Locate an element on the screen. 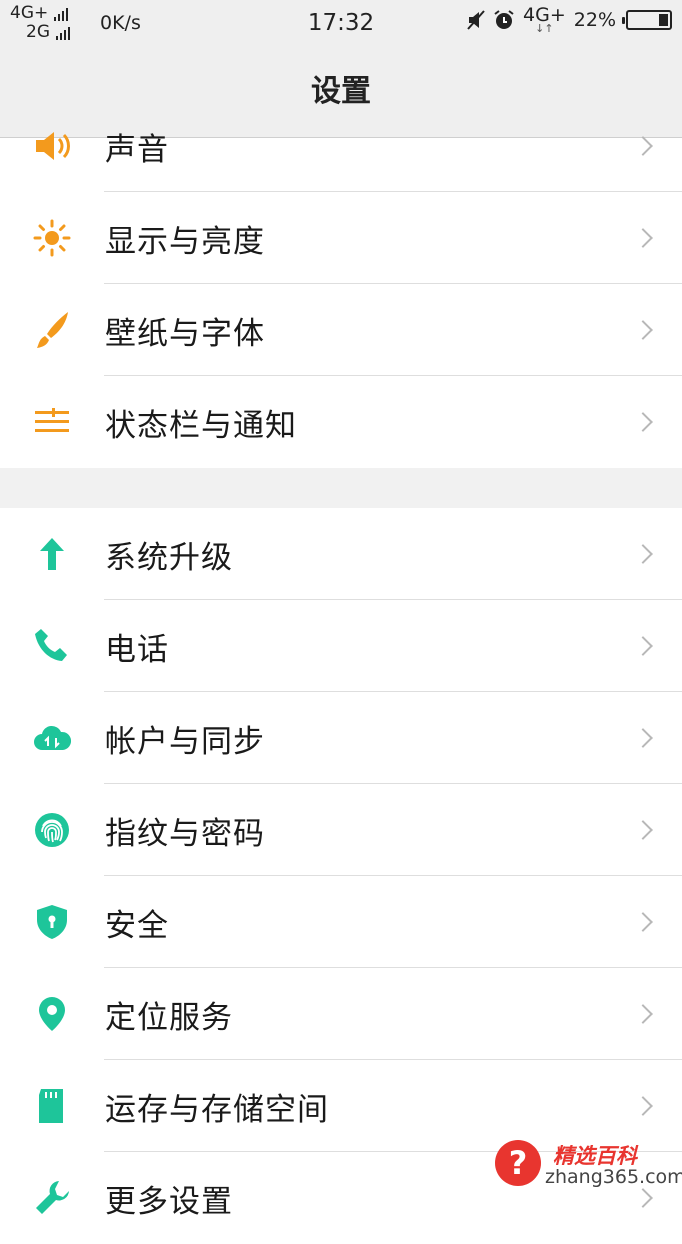 The image size is (682, 1244). wrench-icon is located at coordinates (52, 1198).